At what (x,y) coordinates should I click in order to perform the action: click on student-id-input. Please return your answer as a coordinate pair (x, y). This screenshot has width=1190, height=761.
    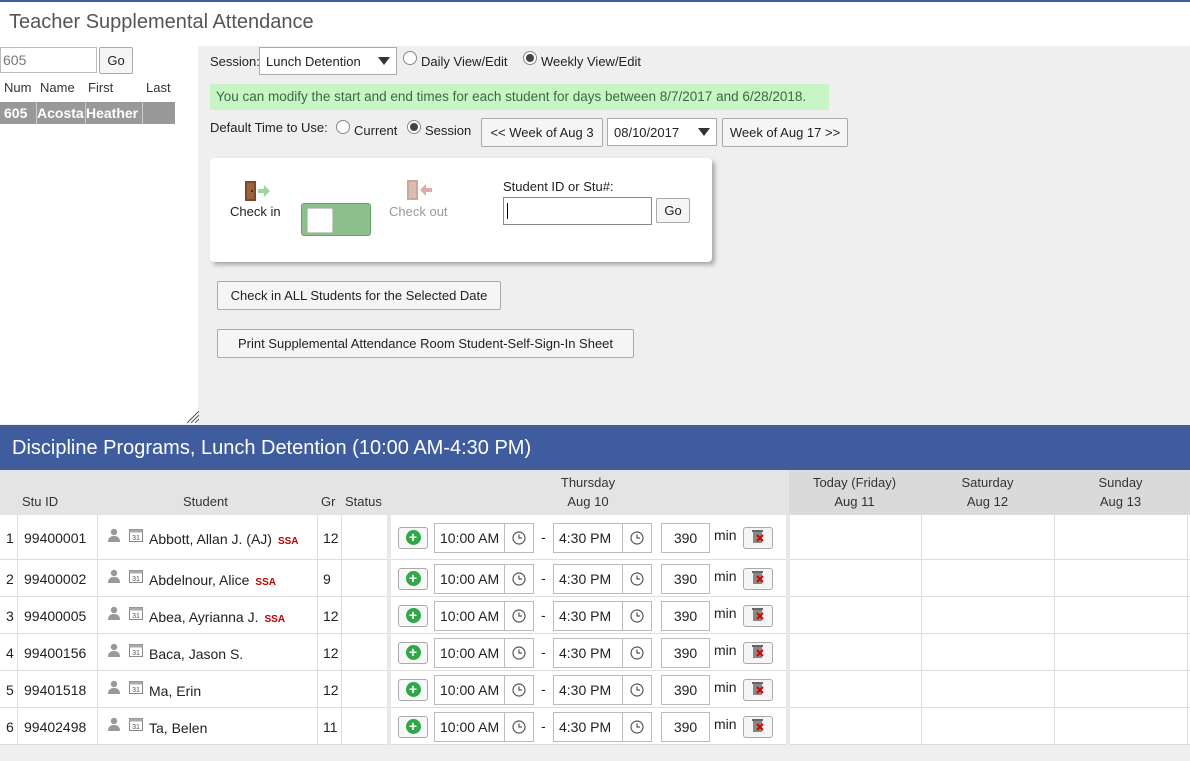
    Looking at the image, I should click on (577, 211).